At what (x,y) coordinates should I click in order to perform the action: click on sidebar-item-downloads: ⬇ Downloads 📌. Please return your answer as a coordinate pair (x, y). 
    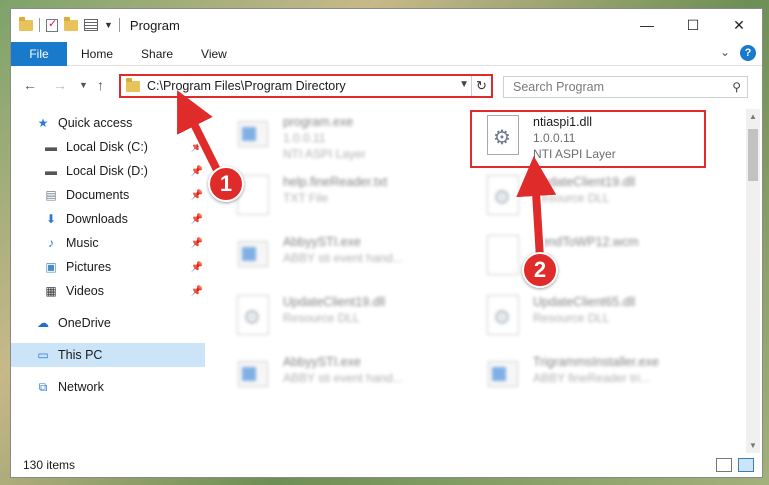
    Looking at the image, I should click on (108, 219).